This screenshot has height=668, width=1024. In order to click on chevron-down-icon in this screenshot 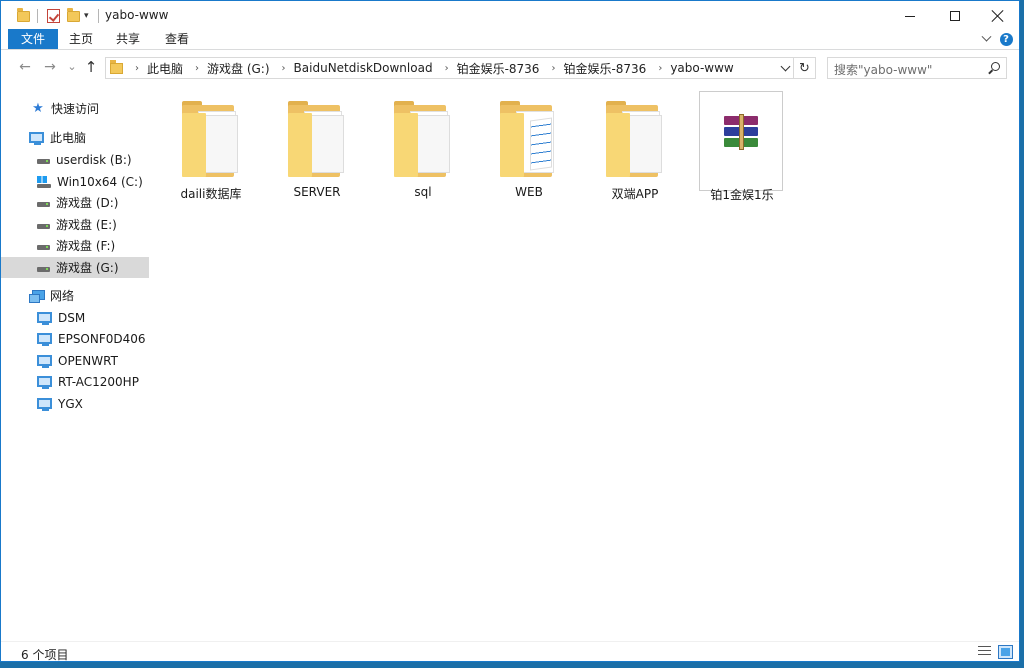, I will do `click(986, 36)`.